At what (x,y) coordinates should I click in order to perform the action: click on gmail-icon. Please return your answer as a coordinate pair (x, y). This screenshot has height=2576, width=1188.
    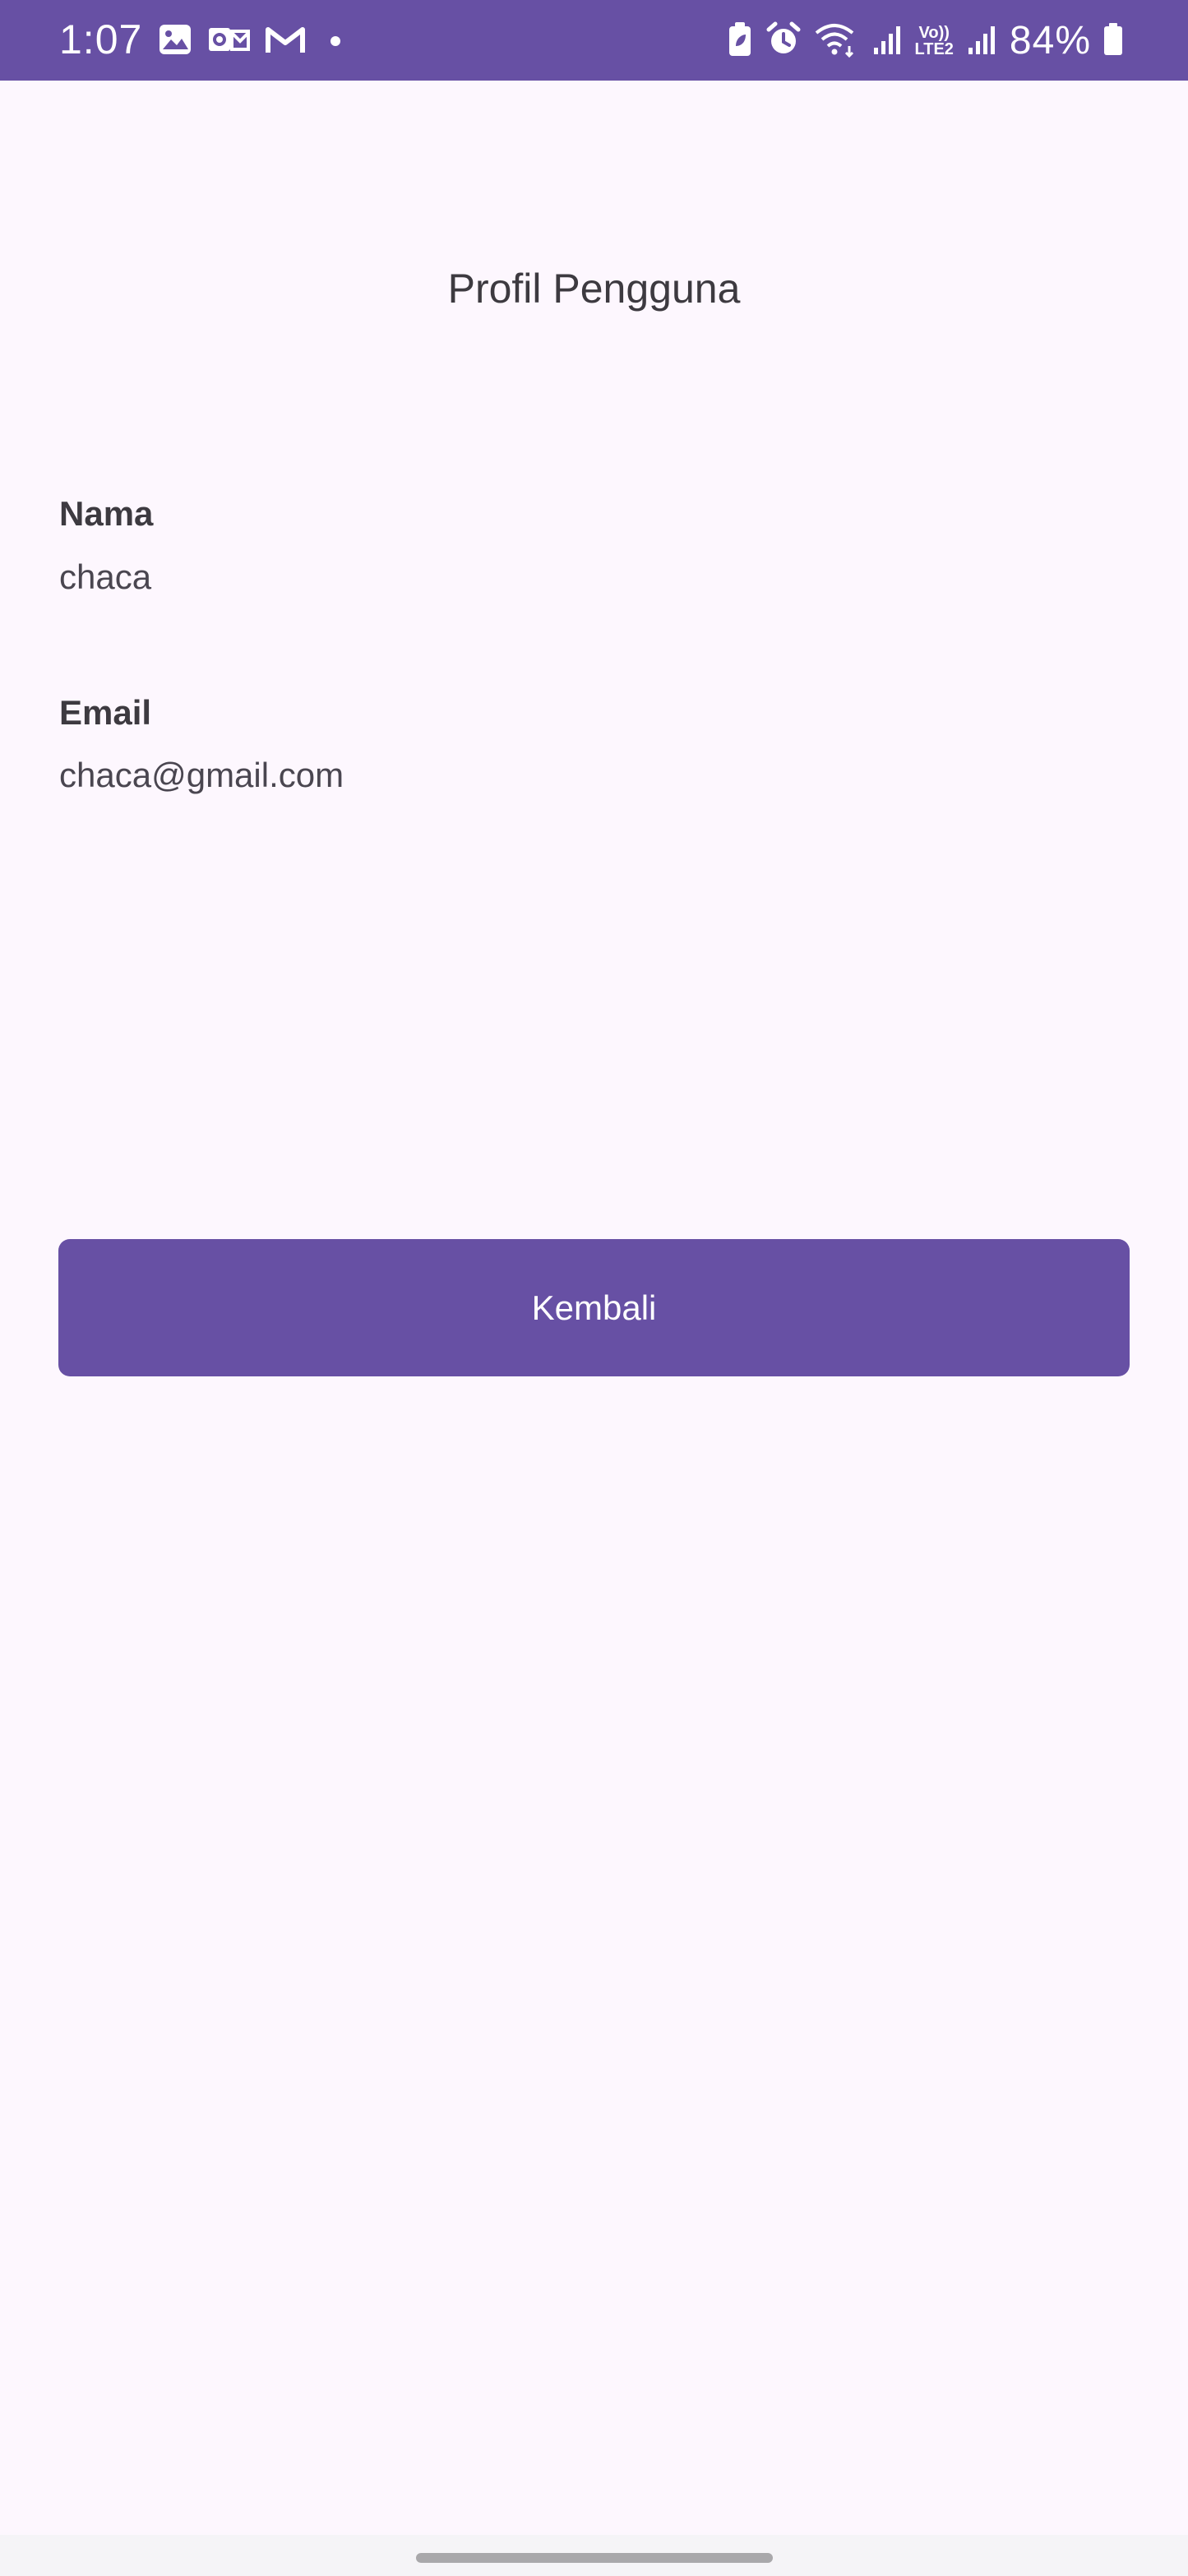
    Looking at the image, I should click on (285, 41).